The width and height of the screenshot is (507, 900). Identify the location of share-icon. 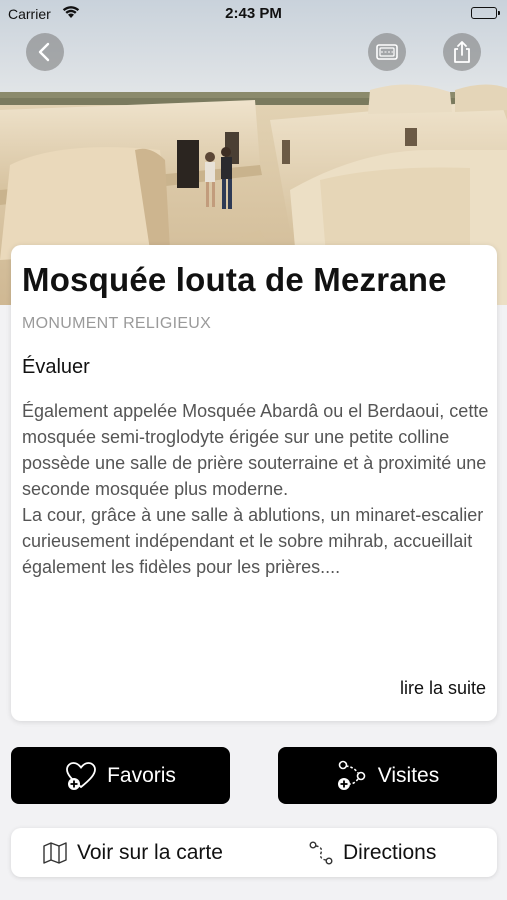
(462, 52).